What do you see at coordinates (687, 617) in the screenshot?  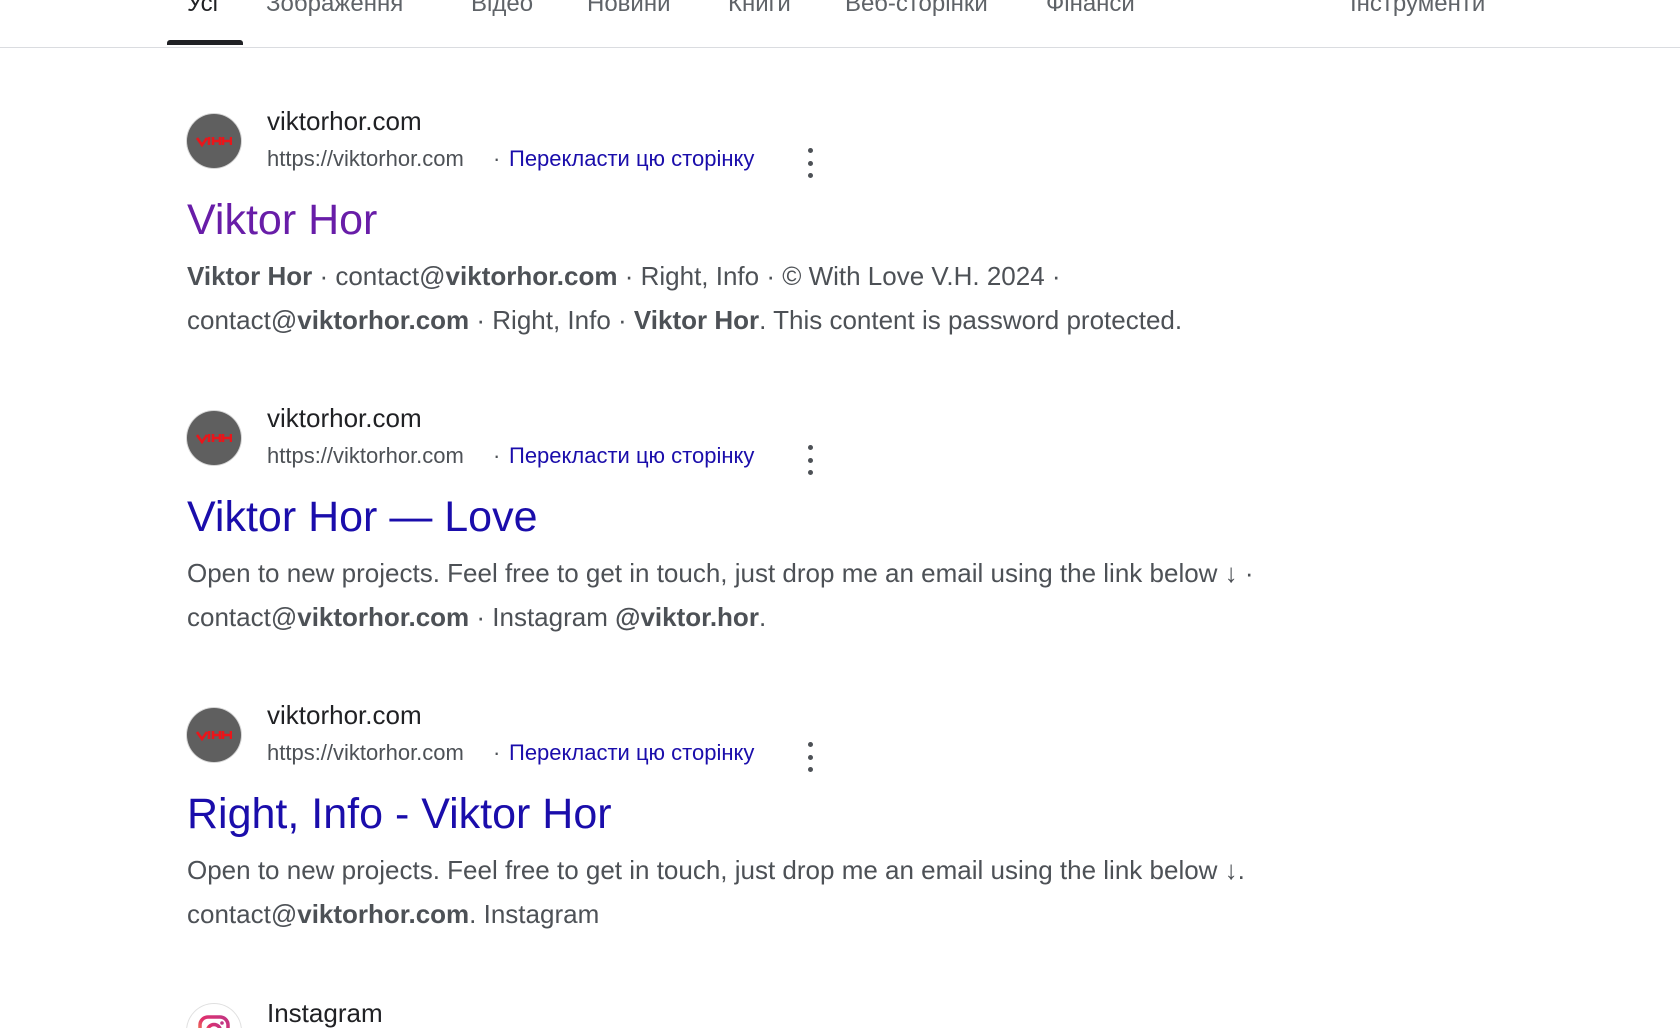 I see `snippet-highlight: @viktor.hor` at bounding box center [687, 617].